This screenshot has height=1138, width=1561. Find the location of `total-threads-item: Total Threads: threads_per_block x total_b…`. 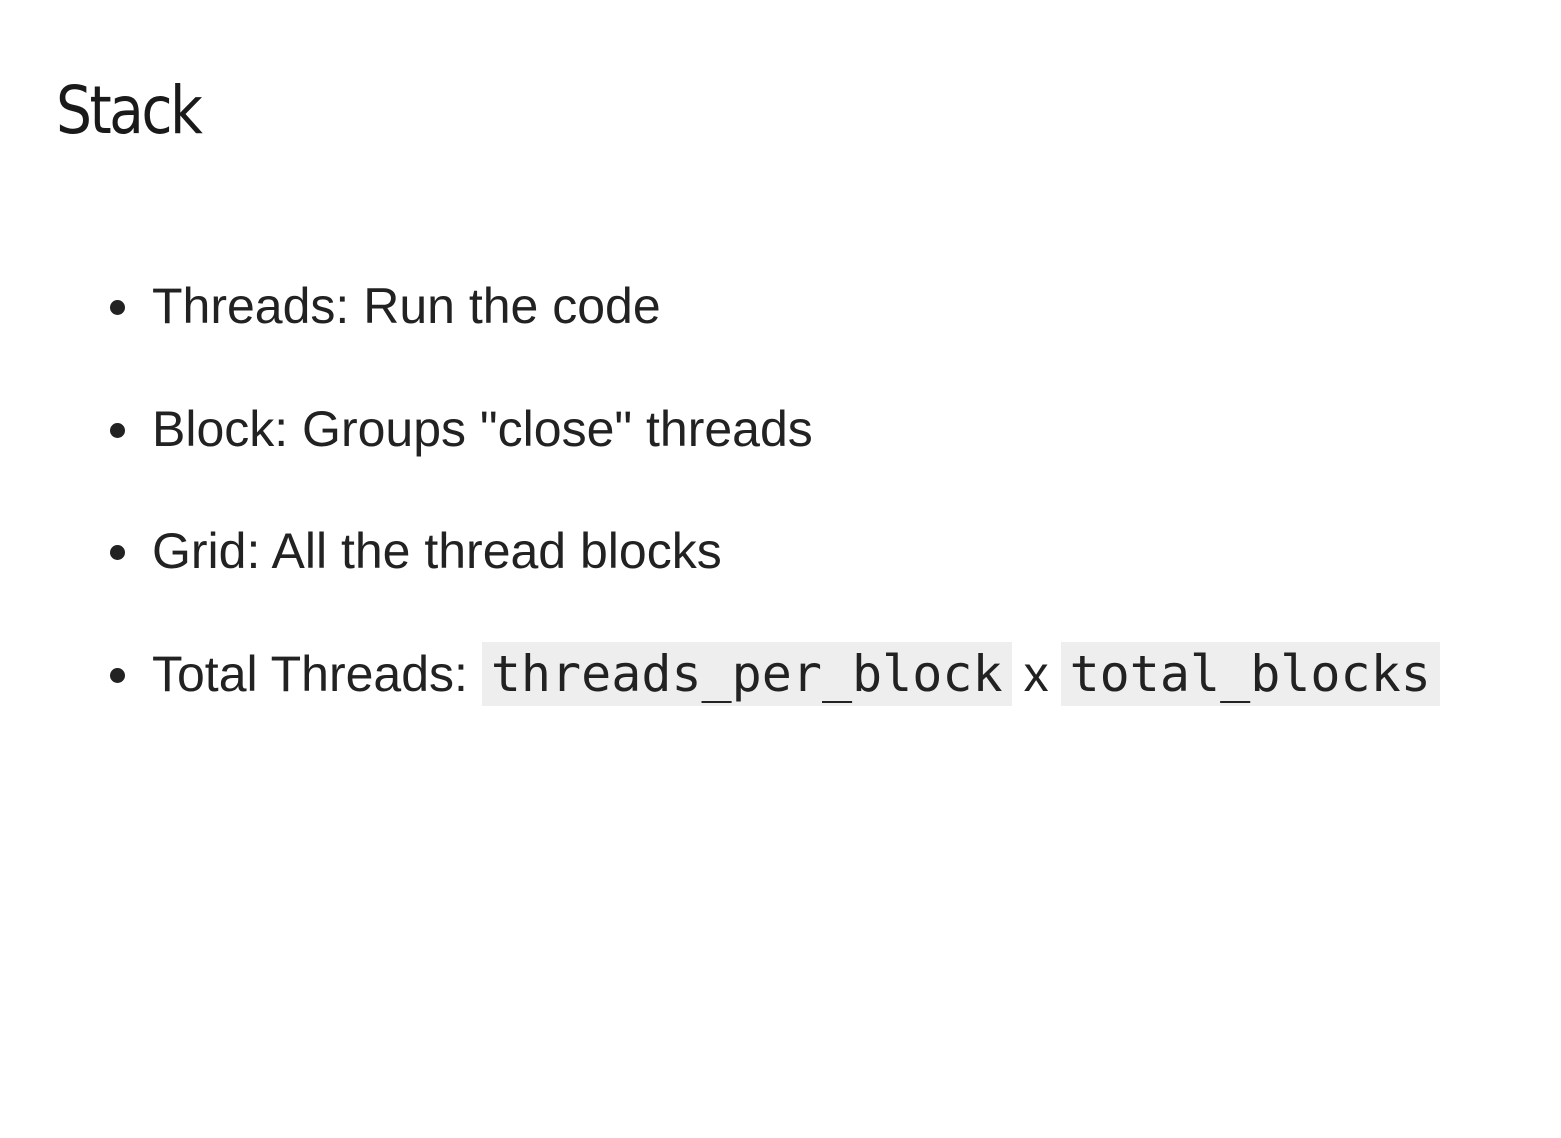

total-threads-item: Total Threads: threads_per_block x total_b… is located at coordinates (780, 699).